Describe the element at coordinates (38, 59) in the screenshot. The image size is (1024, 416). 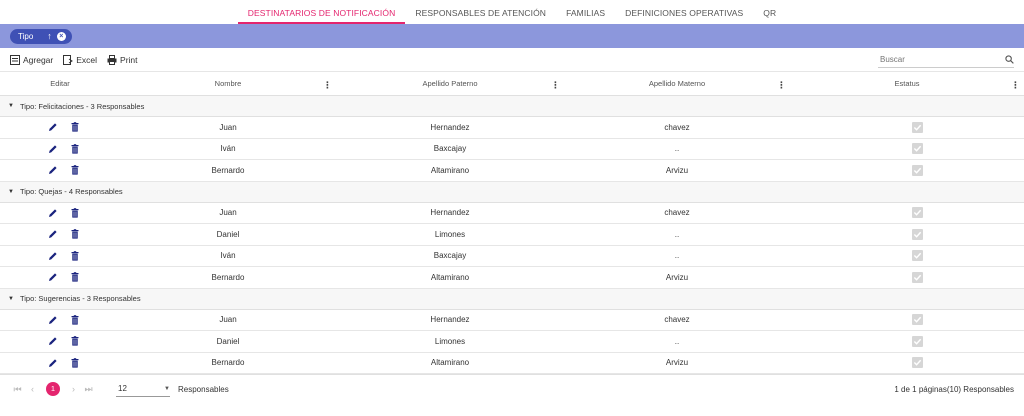
I see `add-button-label: Agregar` at that location.